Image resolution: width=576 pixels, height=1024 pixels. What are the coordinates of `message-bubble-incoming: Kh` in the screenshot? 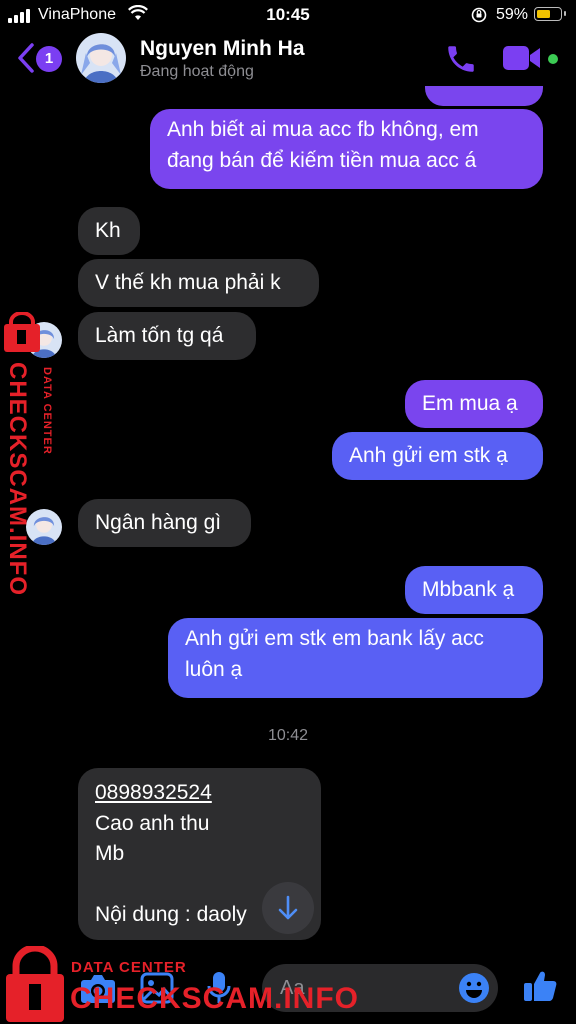 It's located at (109, 231).